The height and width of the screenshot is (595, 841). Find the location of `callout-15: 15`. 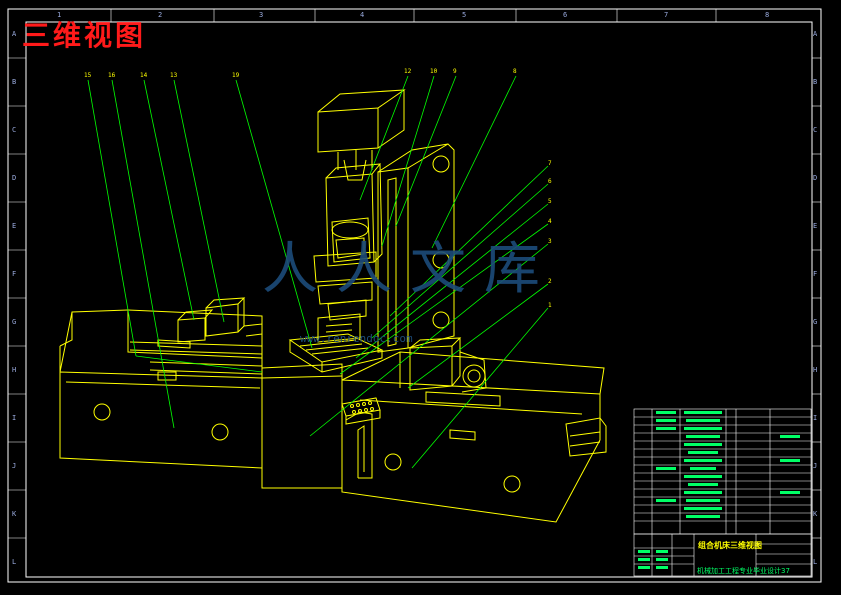

callout-15: 15 is located at coordinates (88, 75).